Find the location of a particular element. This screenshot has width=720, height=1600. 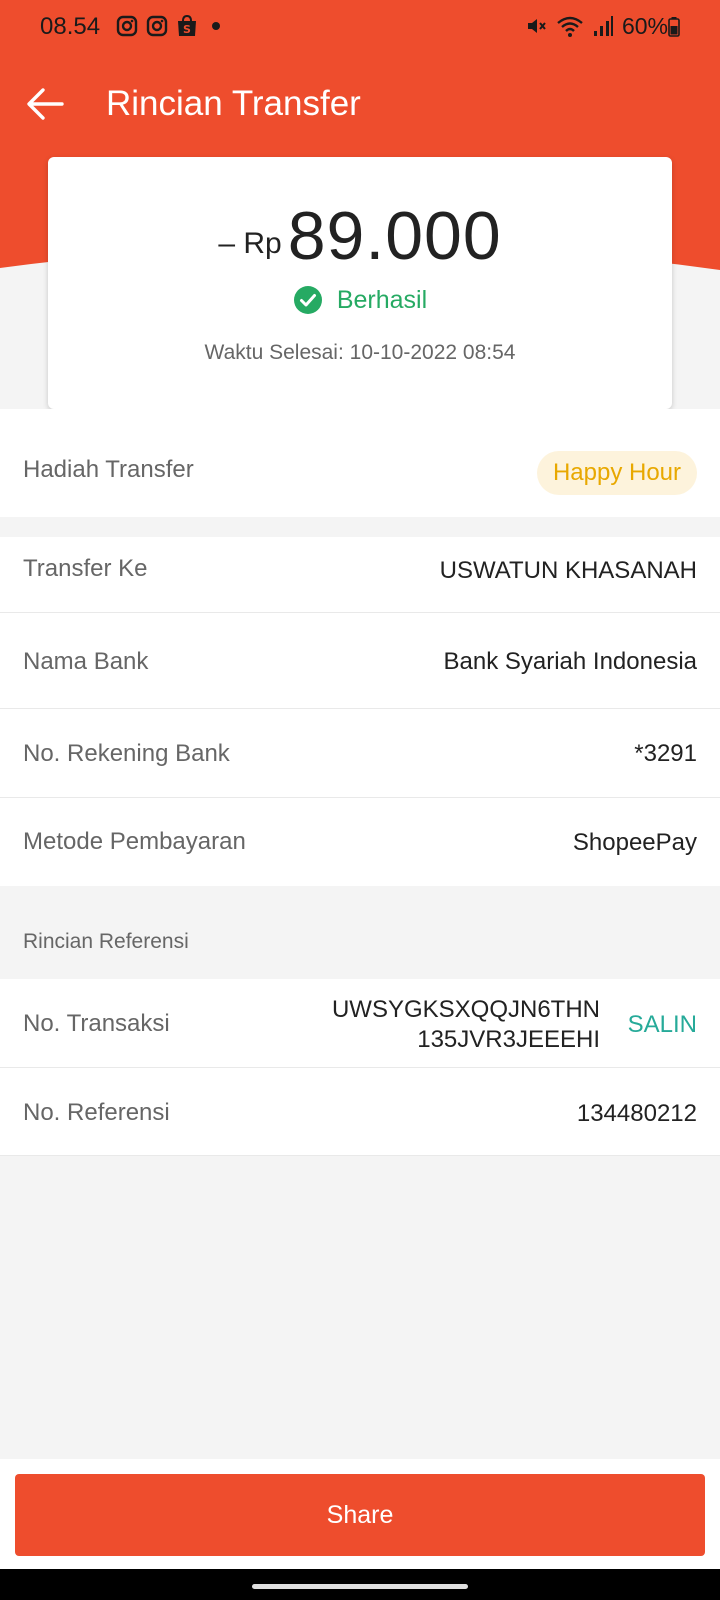

reference-label: No. Referensi is located at coordinates (96, 1112).